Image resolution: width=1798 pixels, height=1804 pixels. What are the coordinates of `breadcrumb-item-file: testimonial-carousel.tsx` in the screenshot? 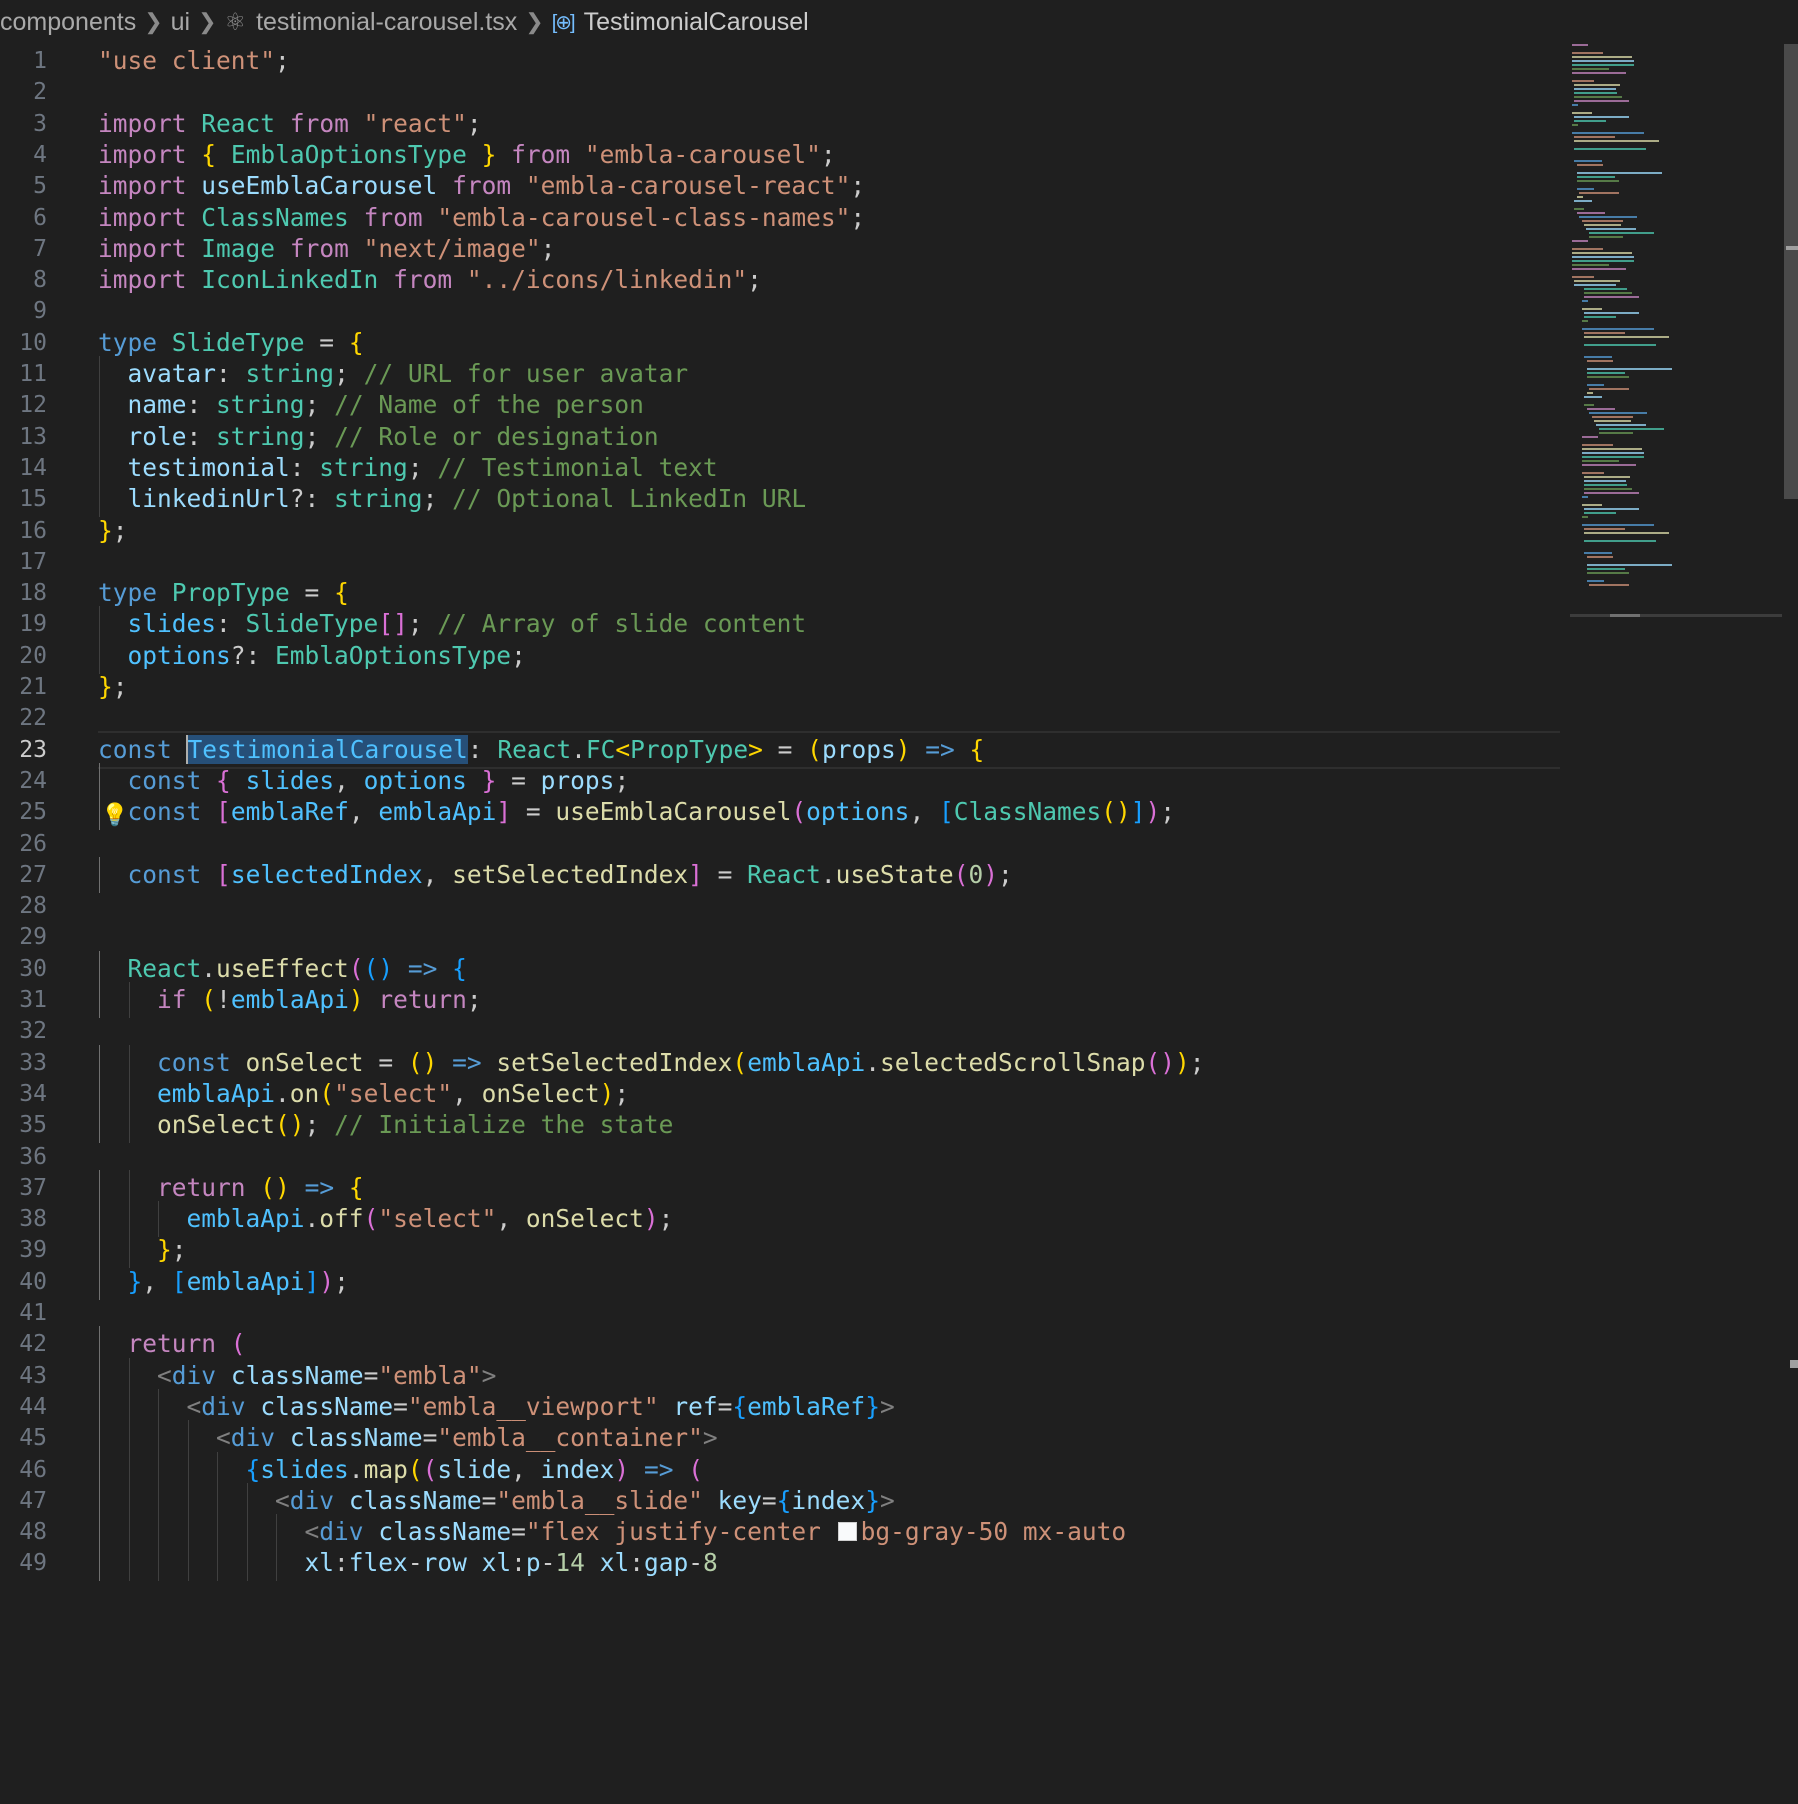 It's located at (386, 22).